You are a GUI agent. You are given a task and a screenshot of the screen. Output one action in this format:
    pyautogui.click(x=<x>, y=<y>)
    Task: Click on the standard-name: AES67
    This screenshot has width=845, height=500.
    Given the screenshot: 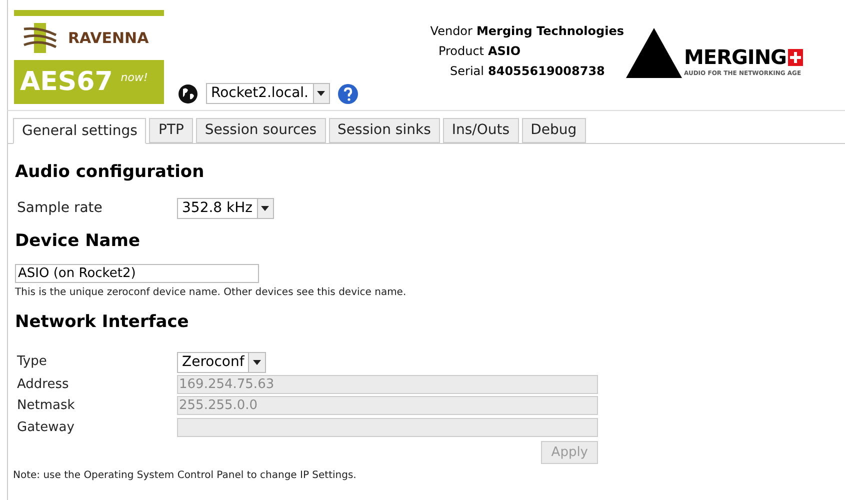 What is the action you would take?
    pyautogui.click(x=66, y=82)
    